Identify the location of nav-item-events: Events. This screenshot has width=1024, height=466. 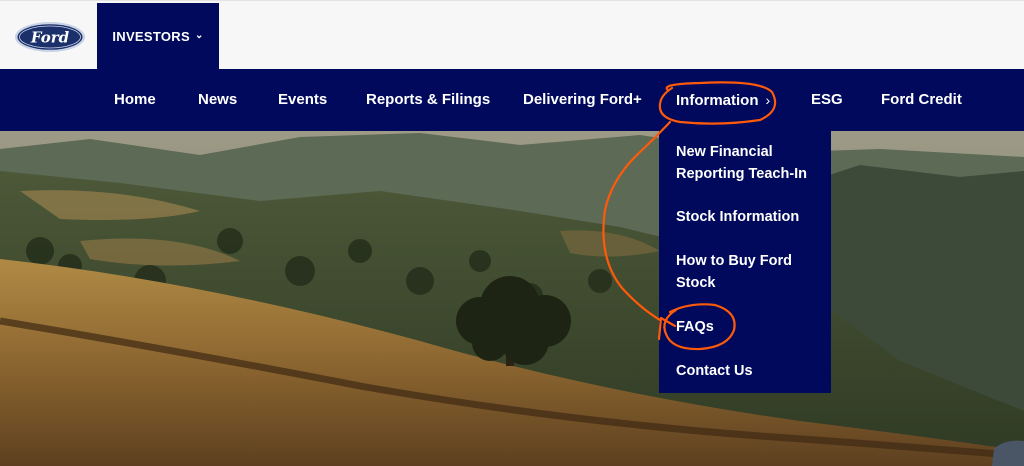
(302, 100).